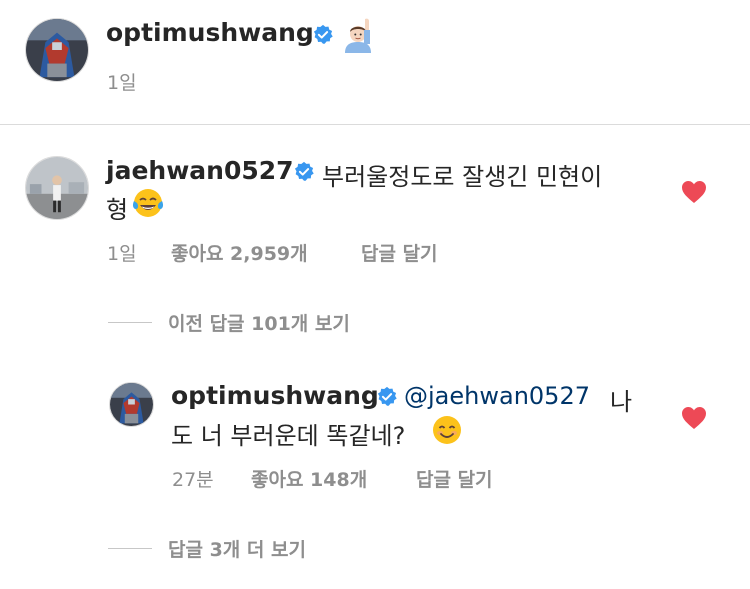 Image resolution: width=750 pixels, height=589 pixels. I want to click on view-previous-replies-button: 이전 답글 101개 보기, so click(259, 322).